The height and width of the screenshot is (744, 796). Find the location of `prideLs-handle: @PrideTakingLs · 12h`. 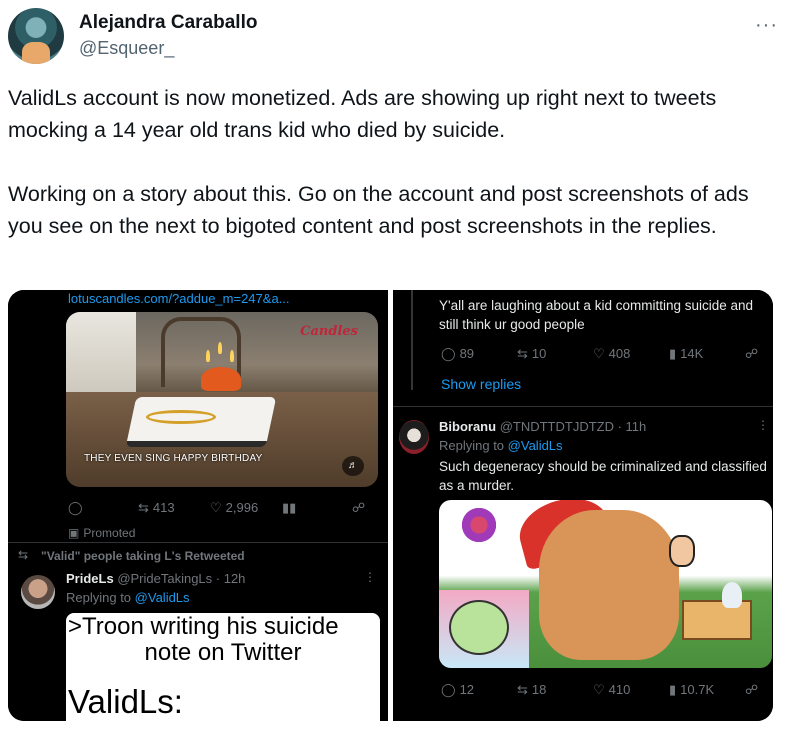

prideLs-handle: @PrideTakingLs · 12h is located at coordinates (181, 578).